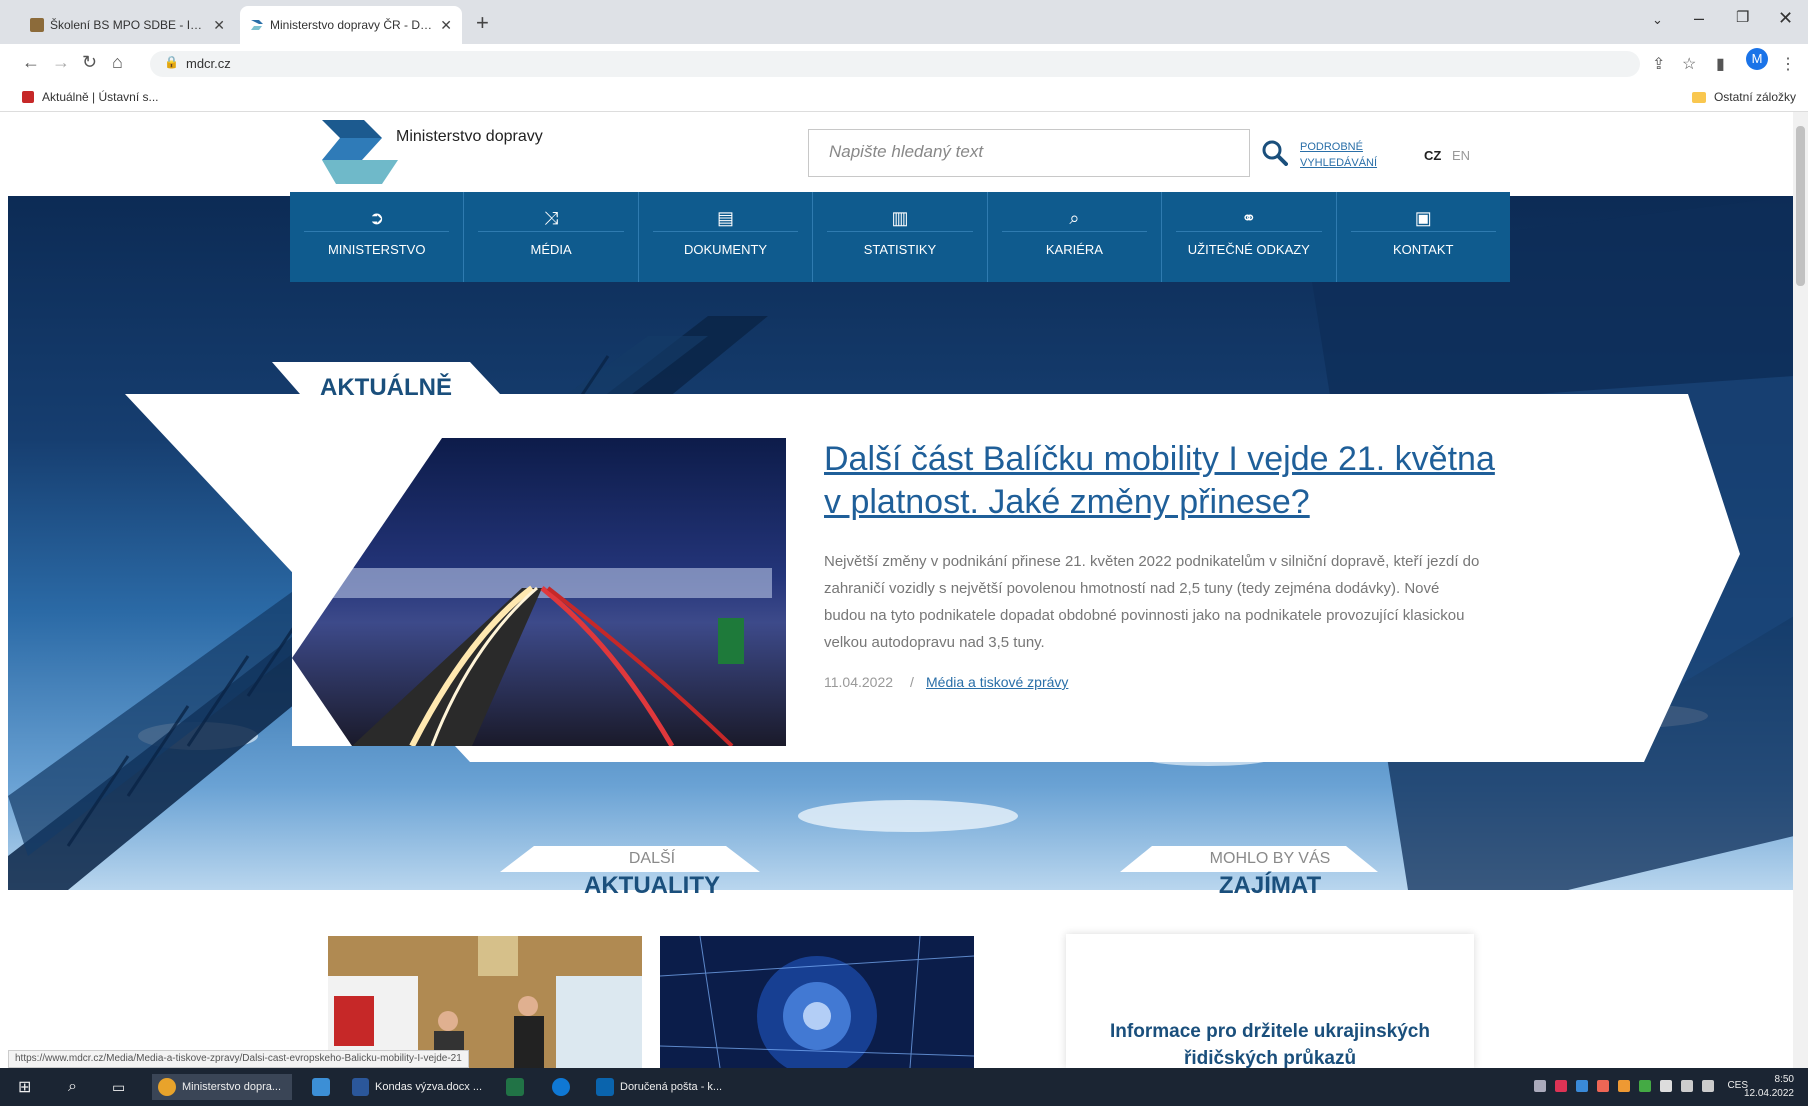 Image resolution: width=1808 pixels, height=1106 pixels. What do you see at coordinates (1270, 885) in the screenshot?
I see `interest-heading: ZAJÍMAT` at bounding box center [1270, 885].